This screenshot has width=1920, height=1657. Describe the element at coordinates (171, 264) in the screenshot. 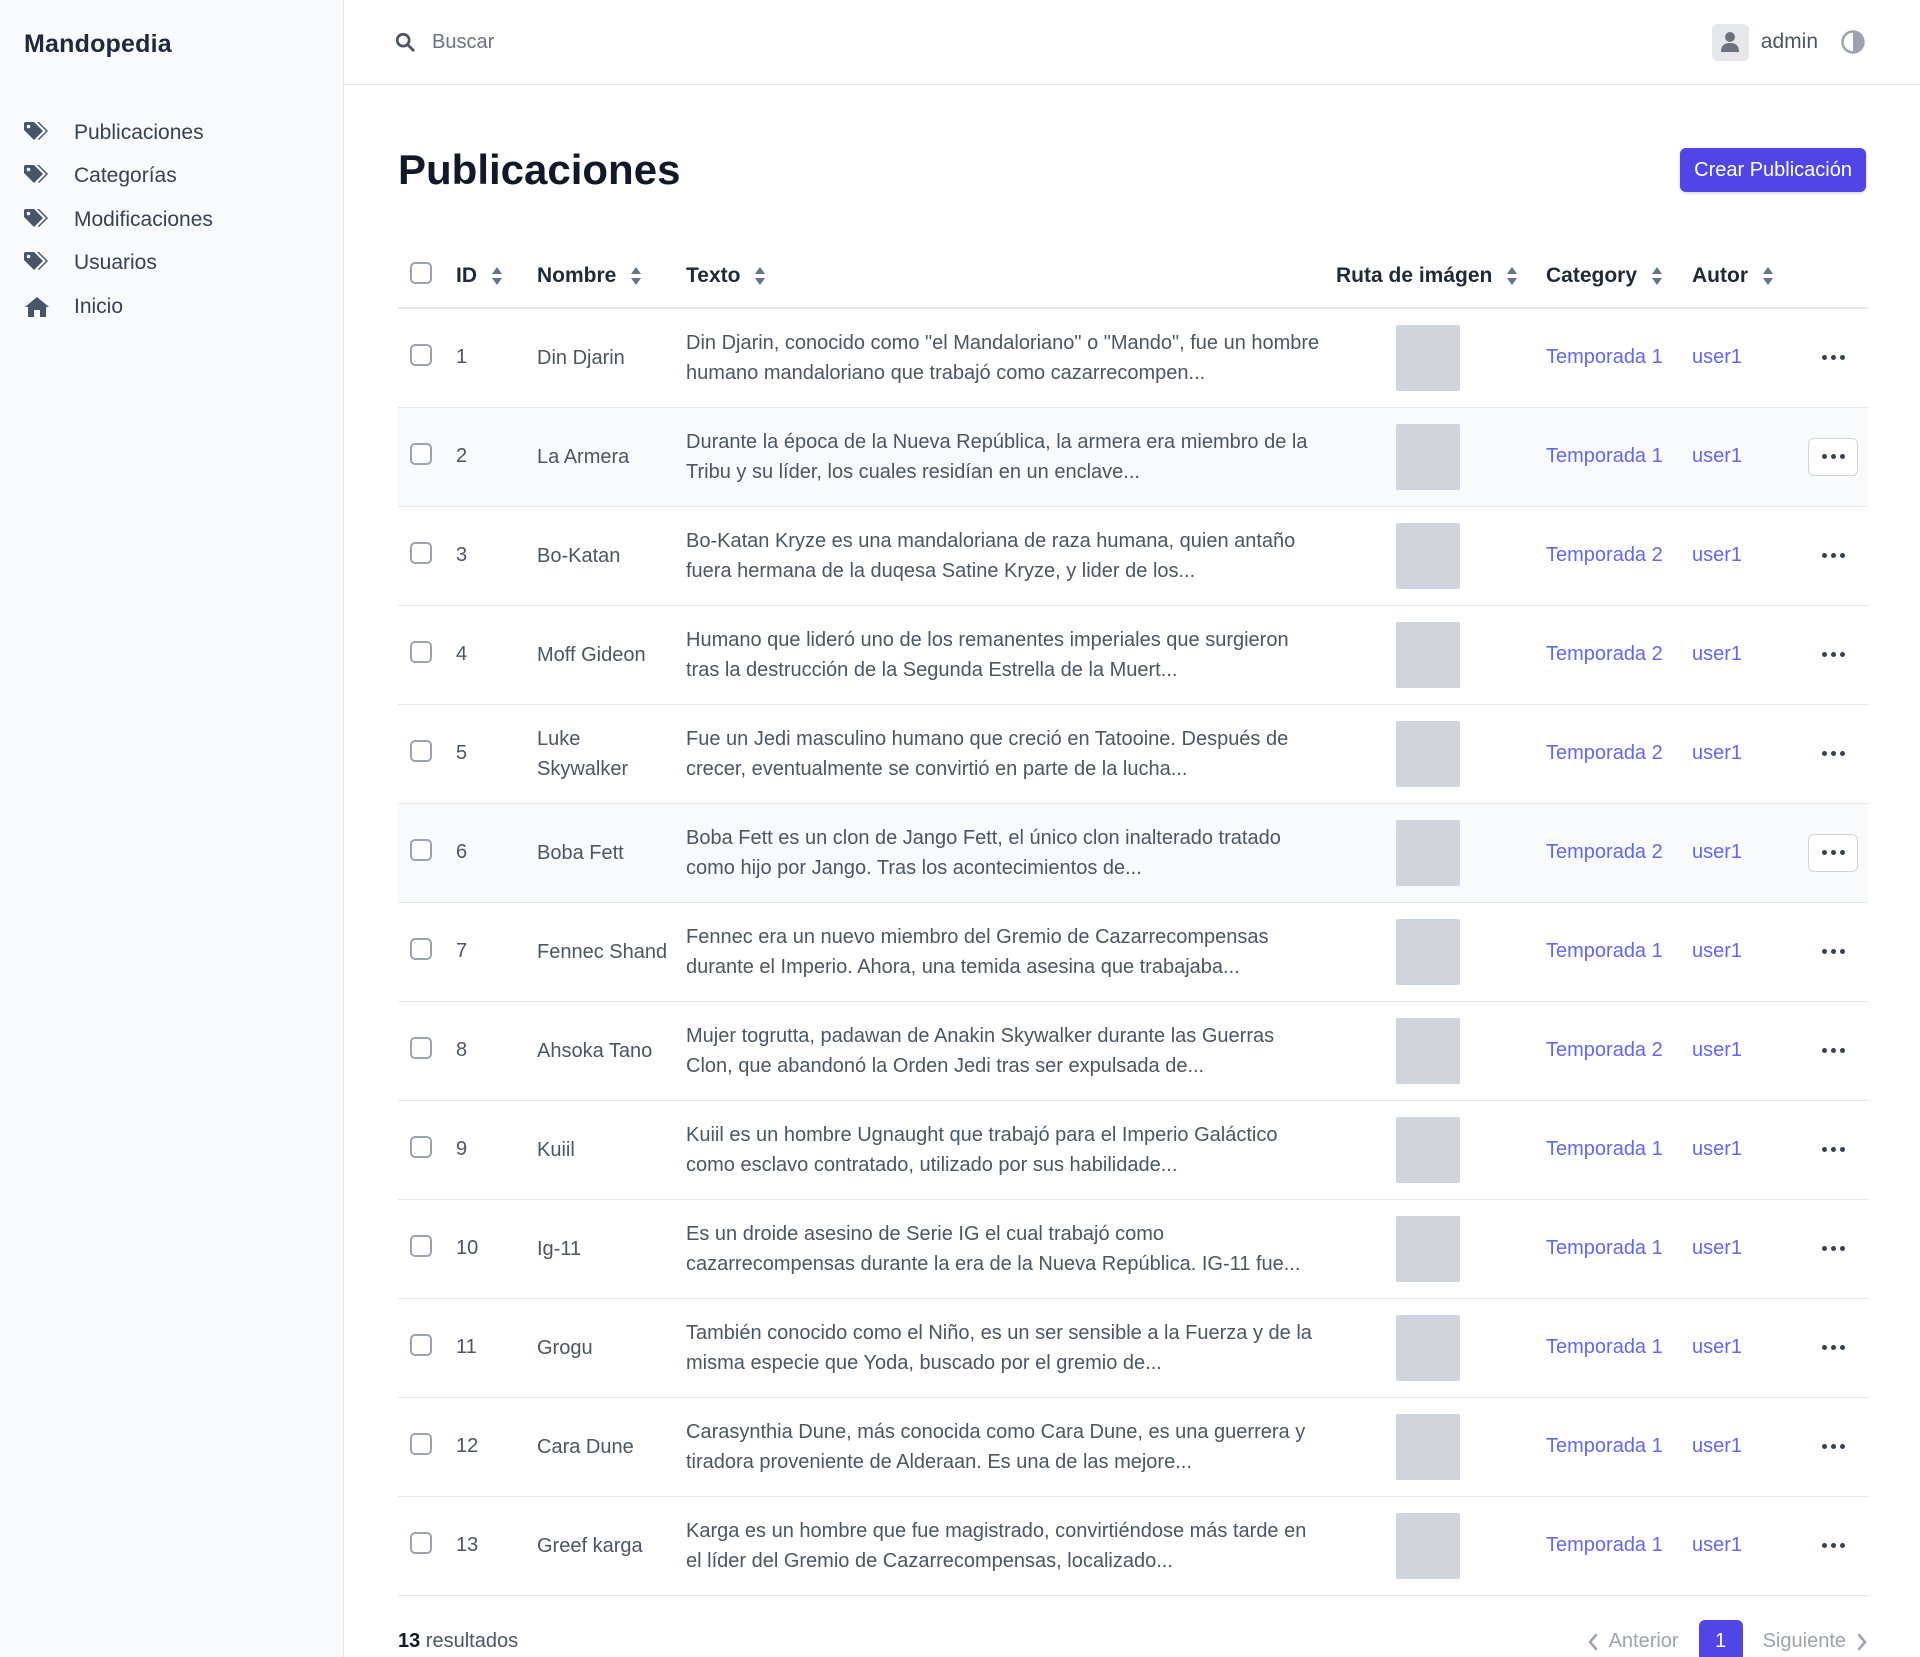

I see `sidebar-item-usuarios: Usuarios` at that location.